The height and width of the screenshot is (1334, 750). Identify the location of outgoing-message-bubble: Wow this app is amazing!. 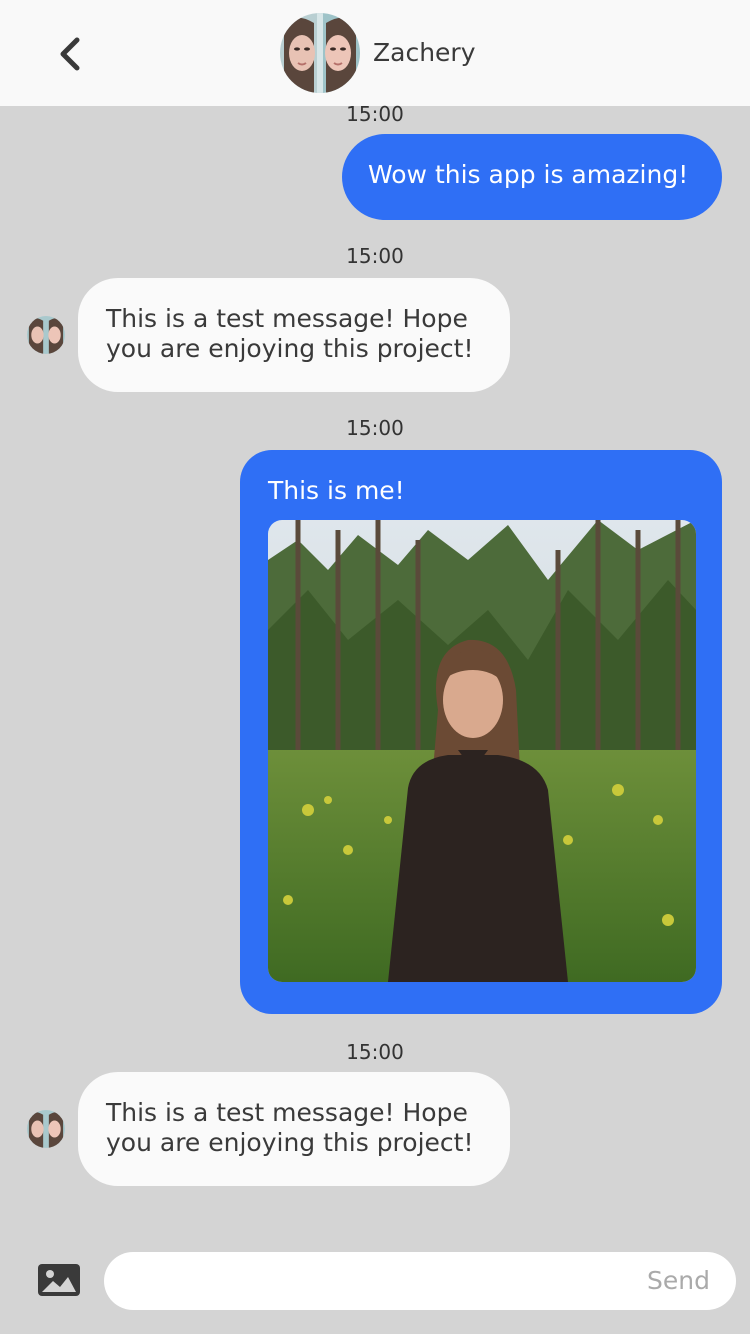
(532, 177).